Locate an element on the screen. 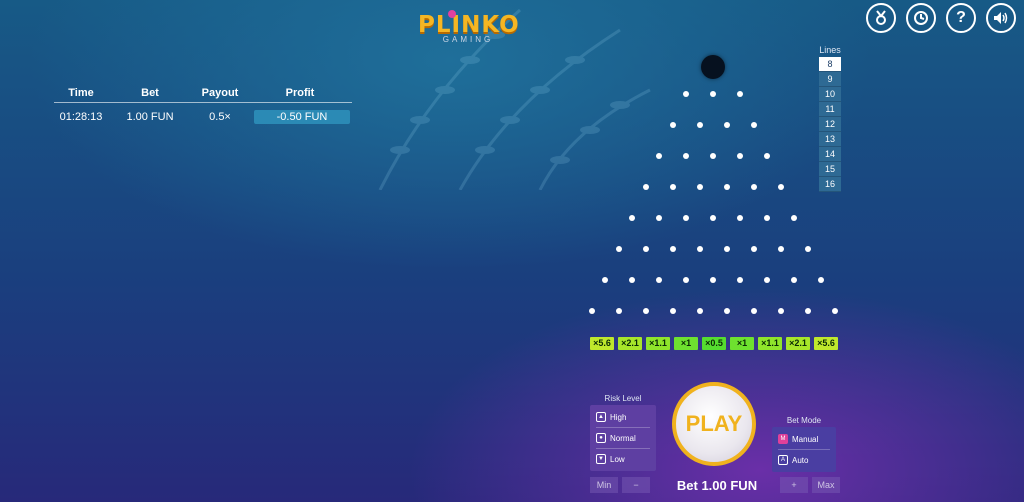  history-time: 01:28:13 is located at coordinates (81, 117).